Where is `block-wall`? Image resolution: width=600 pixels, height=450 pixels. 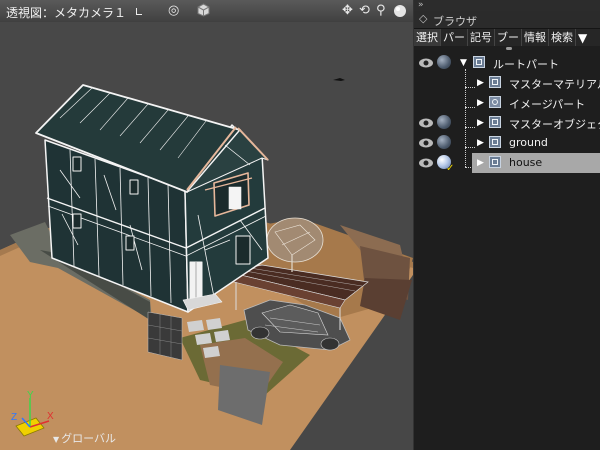 block-wall is located at coordinates (165, 336).